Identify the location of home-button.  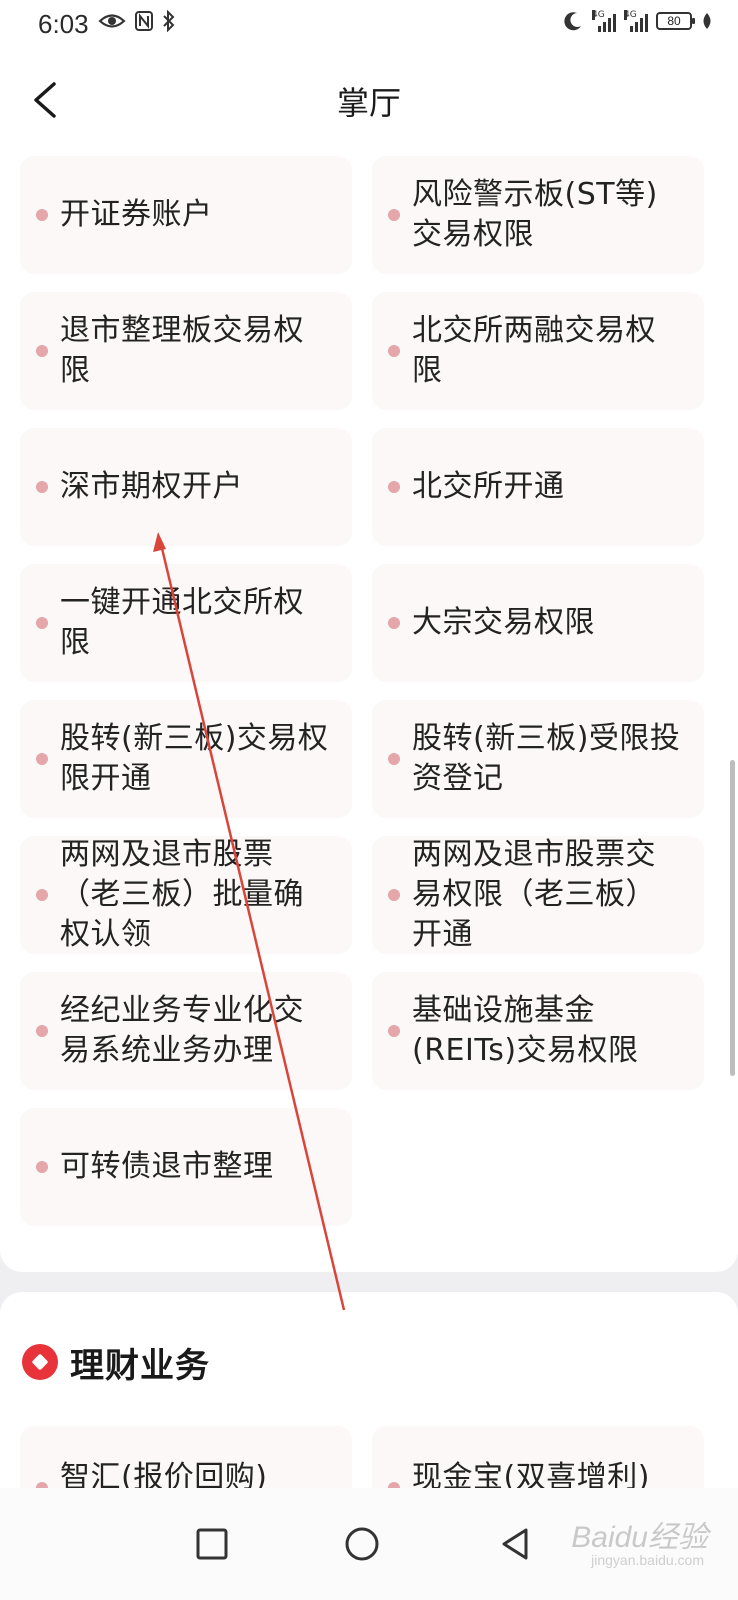
(362, 1544).